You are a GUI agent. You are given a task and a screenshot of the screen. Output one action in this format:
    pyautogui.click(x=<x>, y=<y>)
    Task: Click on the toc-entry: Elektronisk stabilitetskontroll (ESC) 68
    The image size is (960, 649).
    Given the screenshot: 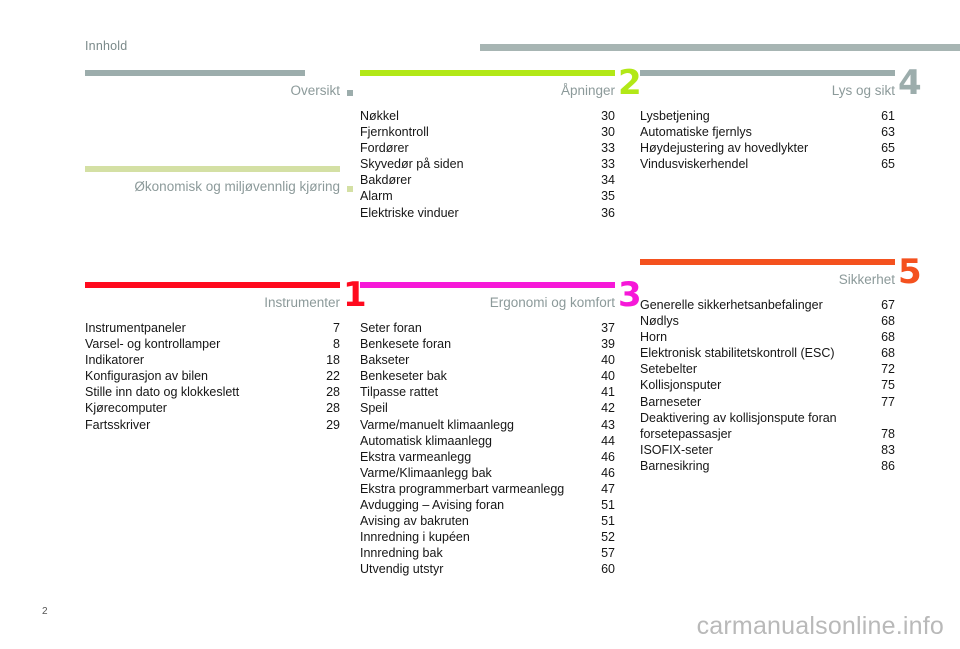 What is the action you would take?
    pyautogui.click(x=767, y=353)
    